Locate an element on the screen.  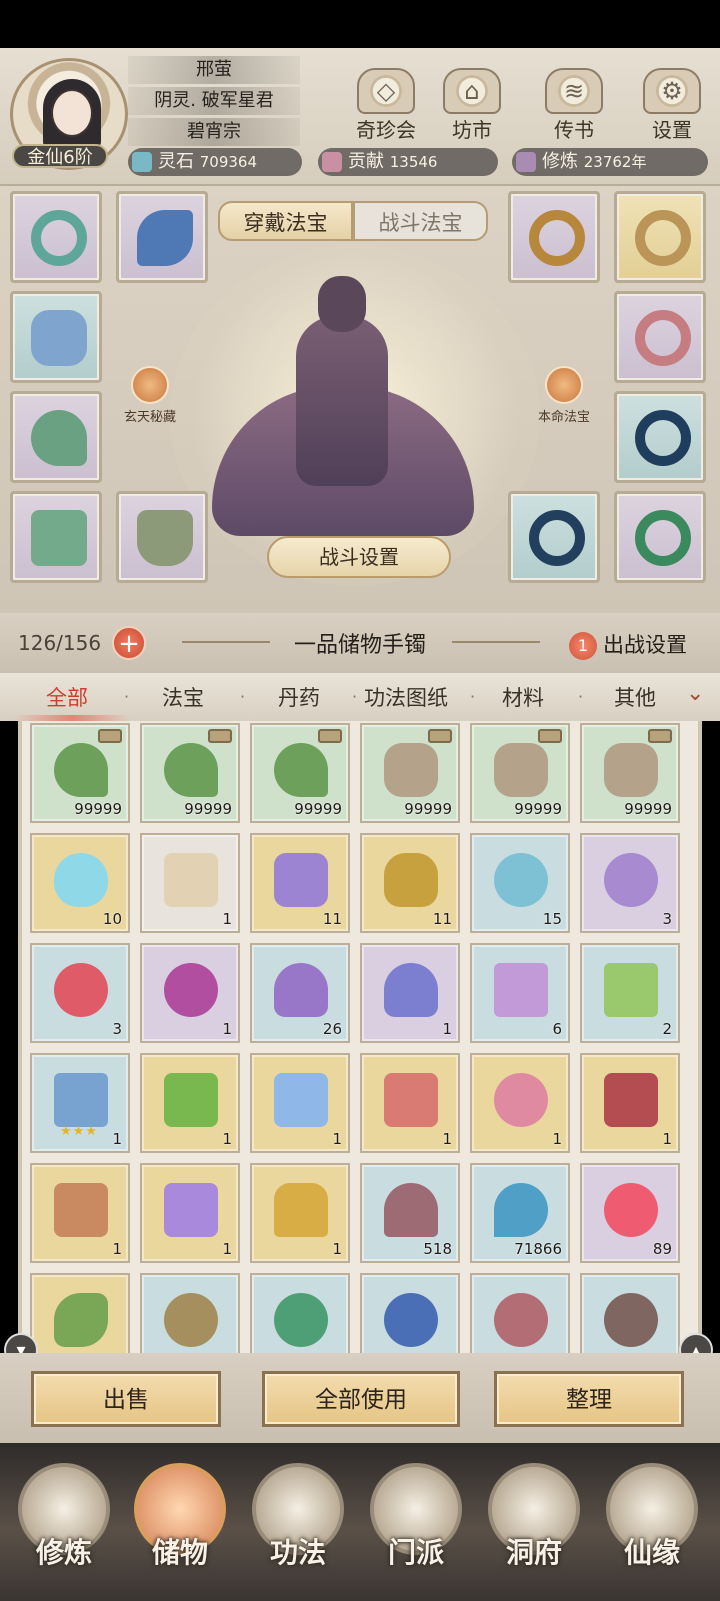
treasure-auction-button: ◇ 奇珍会 is located at coordinates (386, 109).